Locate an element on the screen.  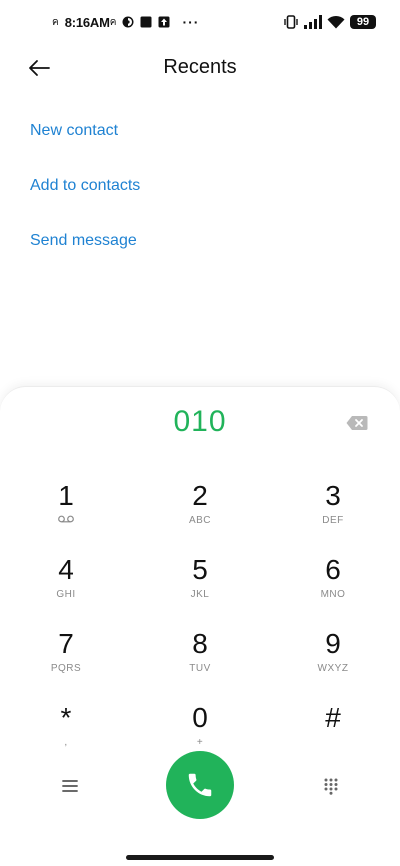
key-digit: 6 is located at coordinates (333, 569).